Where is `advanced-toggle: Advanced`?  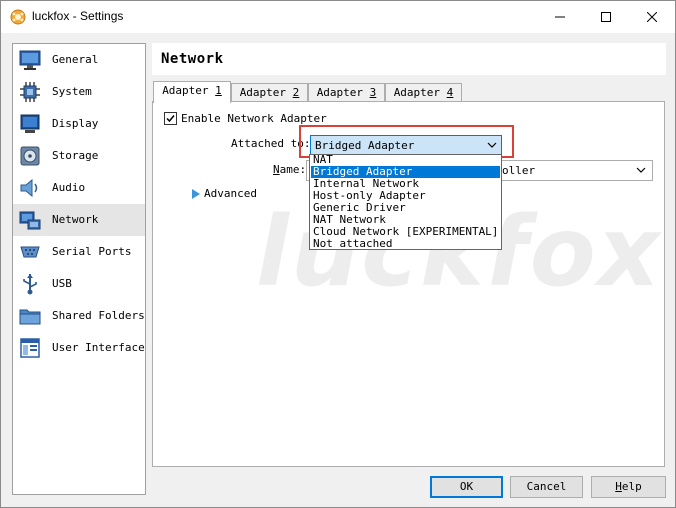 advanced-toggle: Advanced is located at coordinates (231, 195).